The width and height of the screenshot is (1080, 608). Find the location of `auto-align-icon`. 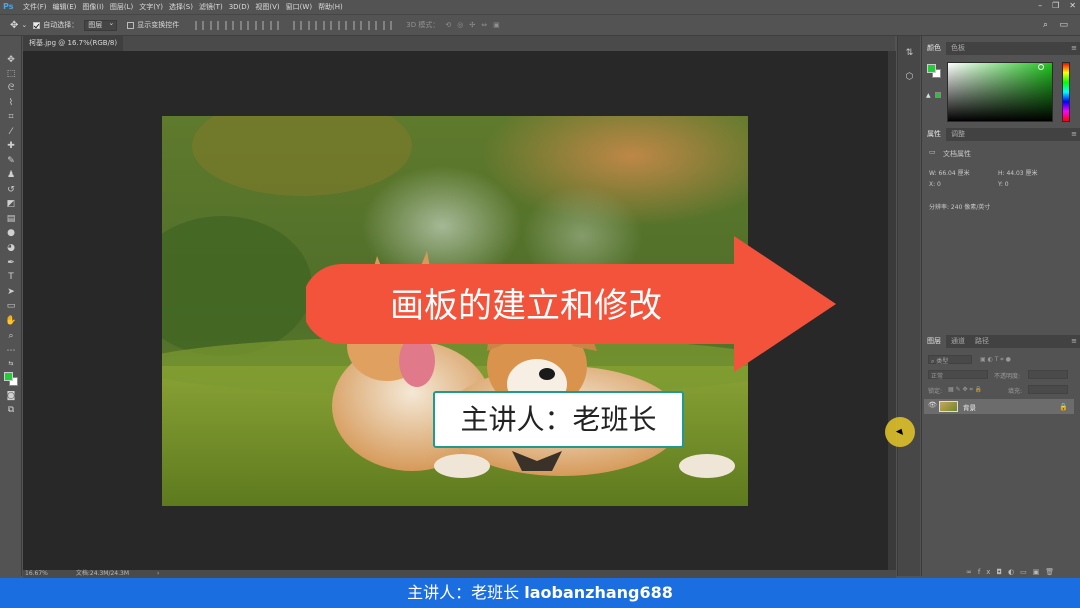

auto-align-icon is located at coordinates (388, 25).